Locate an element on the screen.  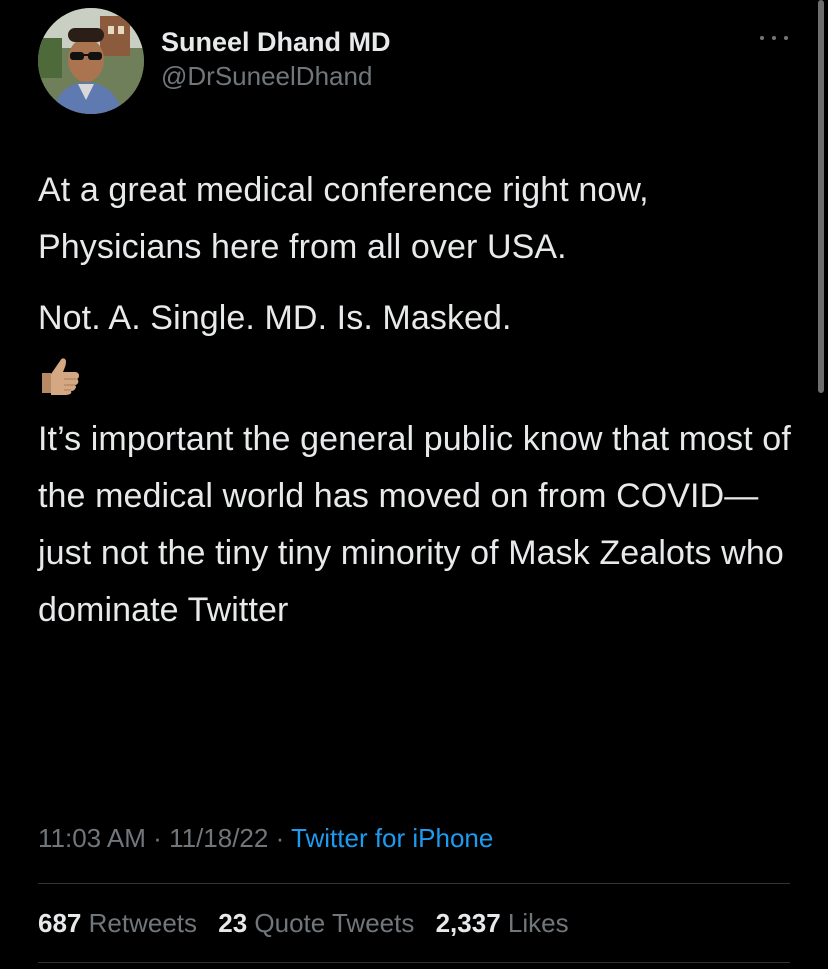
retweets-count: 687 is located at coordinates (60, 923).